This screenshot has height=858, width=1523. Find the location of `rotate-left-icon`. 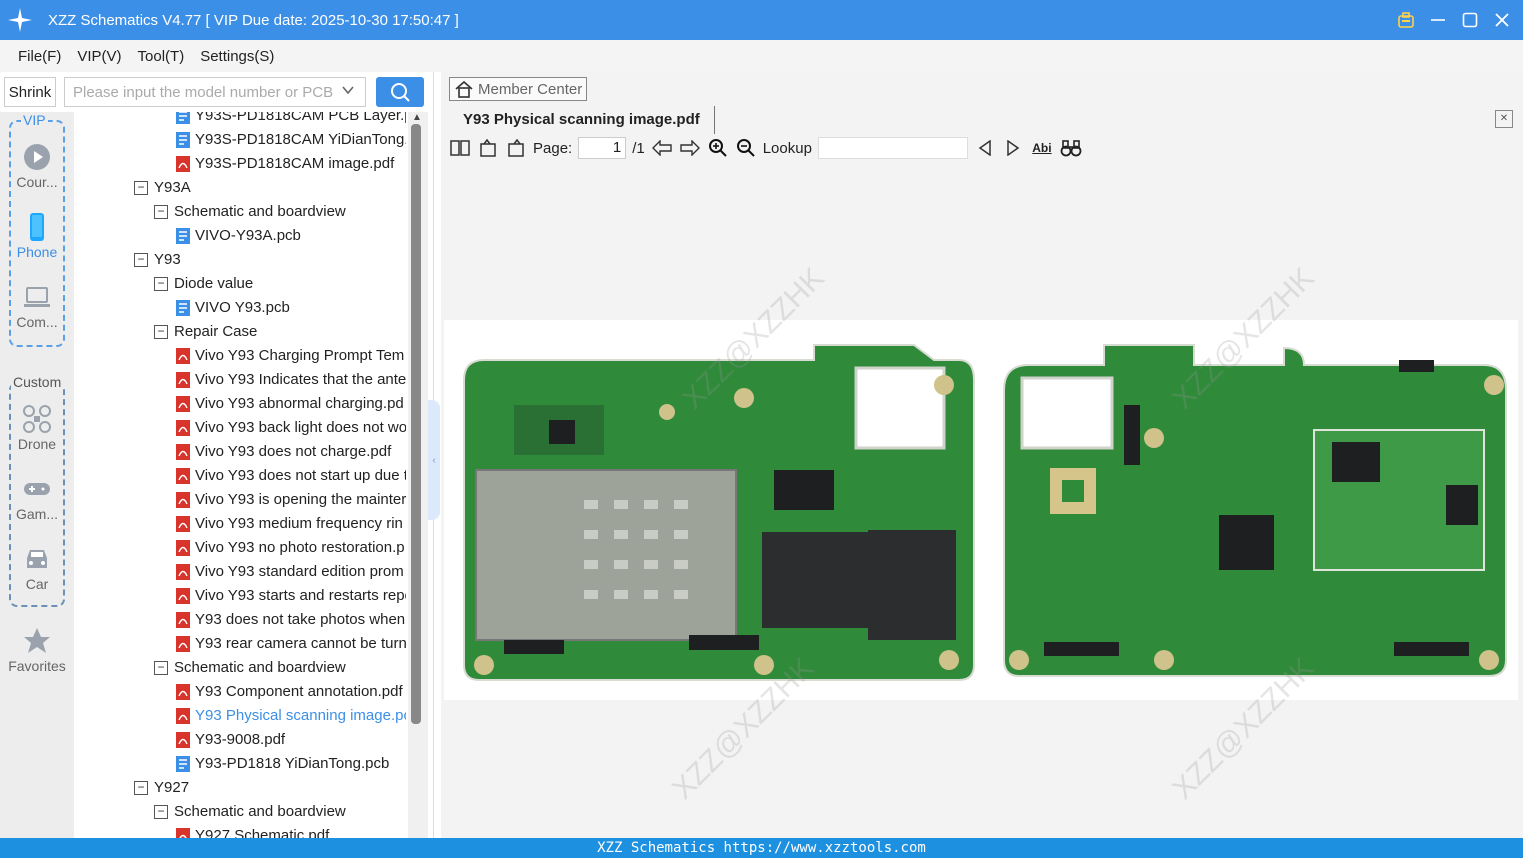

rotate-left-icon is located at coordinates (488, 148).